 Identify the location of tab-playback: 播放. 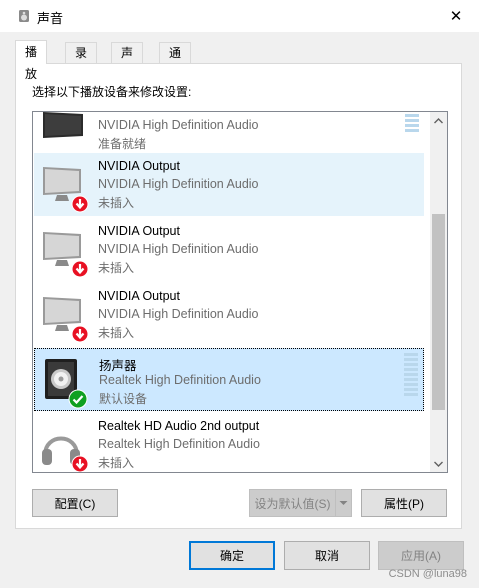
(31, 60).